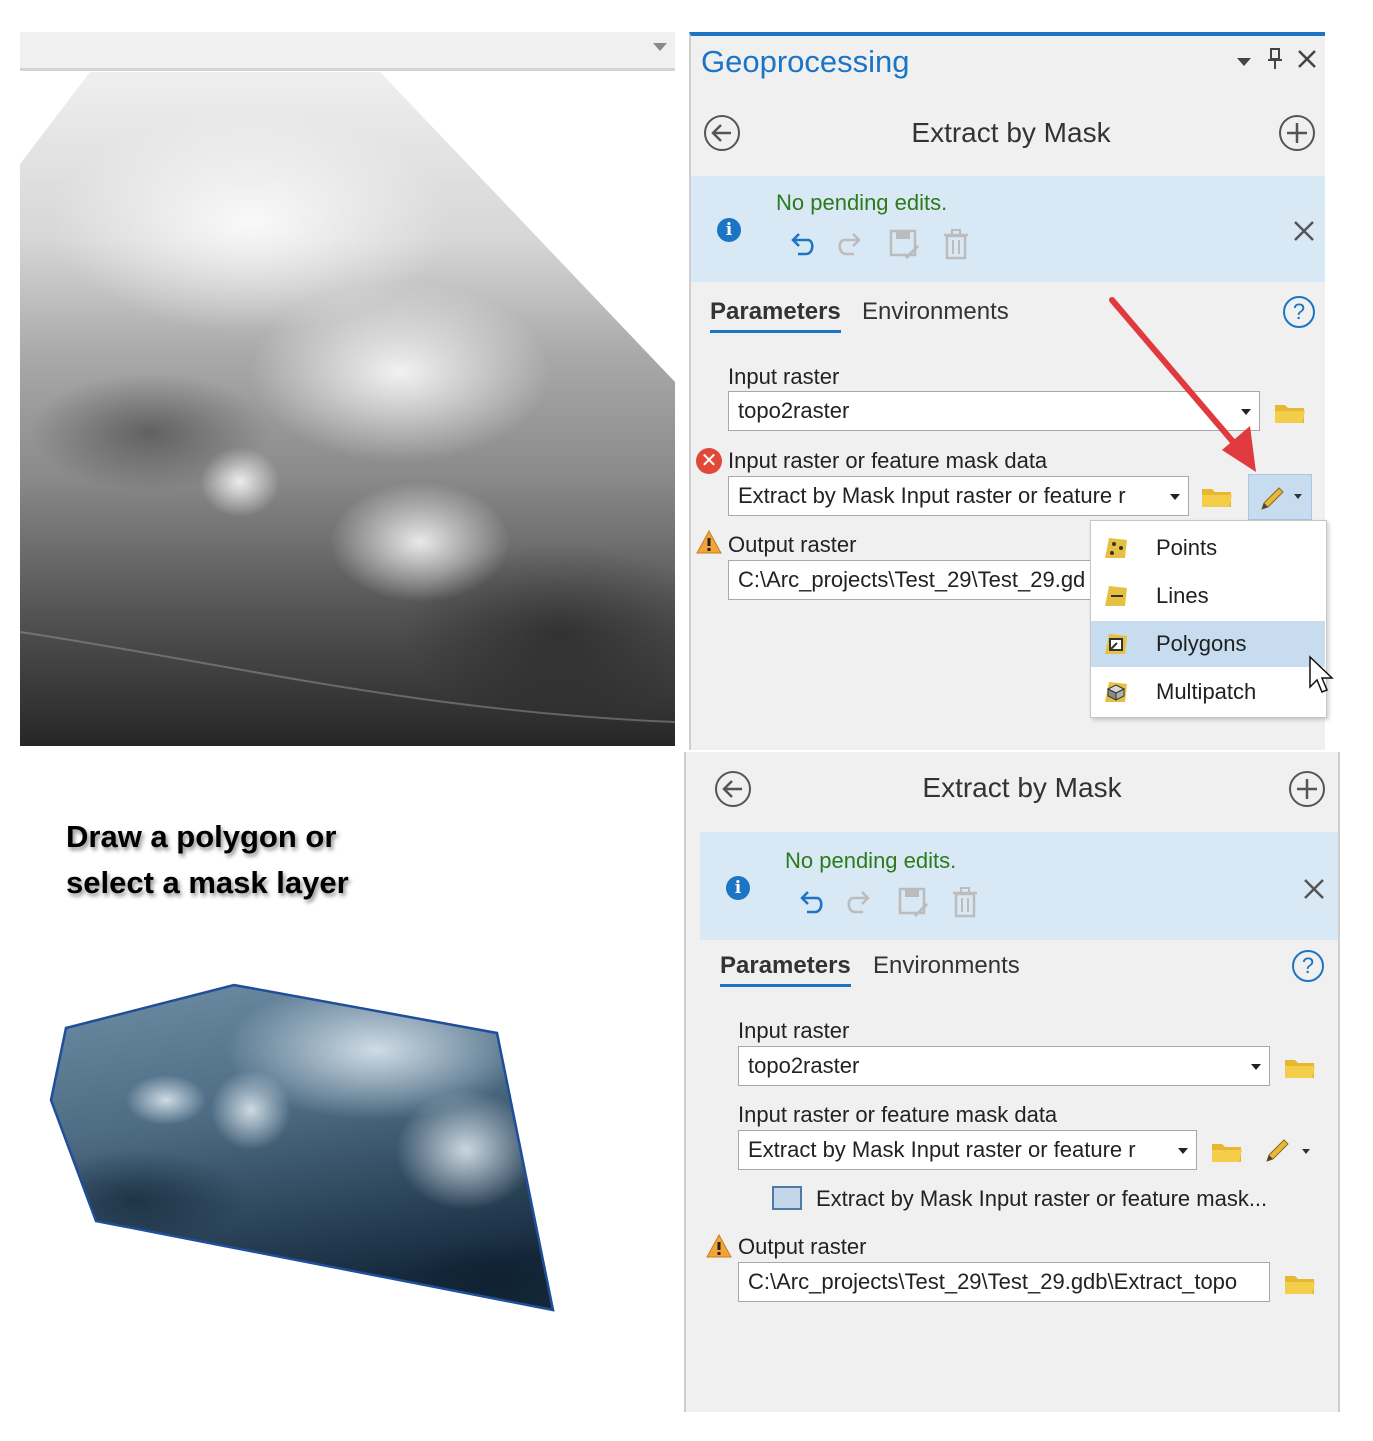 The image size is (1373, 1441). What do you see at coordinates (1187, 547) in the screenshot?
I see `menu-item-label: Points` at bounding box center [1187, 547].